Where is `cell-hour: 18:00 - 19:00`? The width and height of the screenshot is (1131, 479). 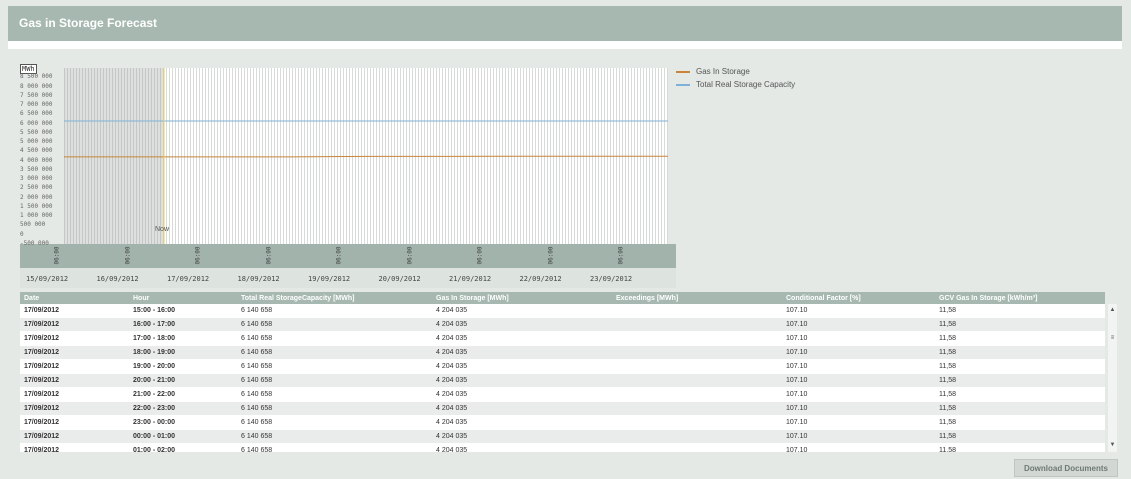 cell-hour: 18:00 - 19:00 is located at coordinates (183, 352).